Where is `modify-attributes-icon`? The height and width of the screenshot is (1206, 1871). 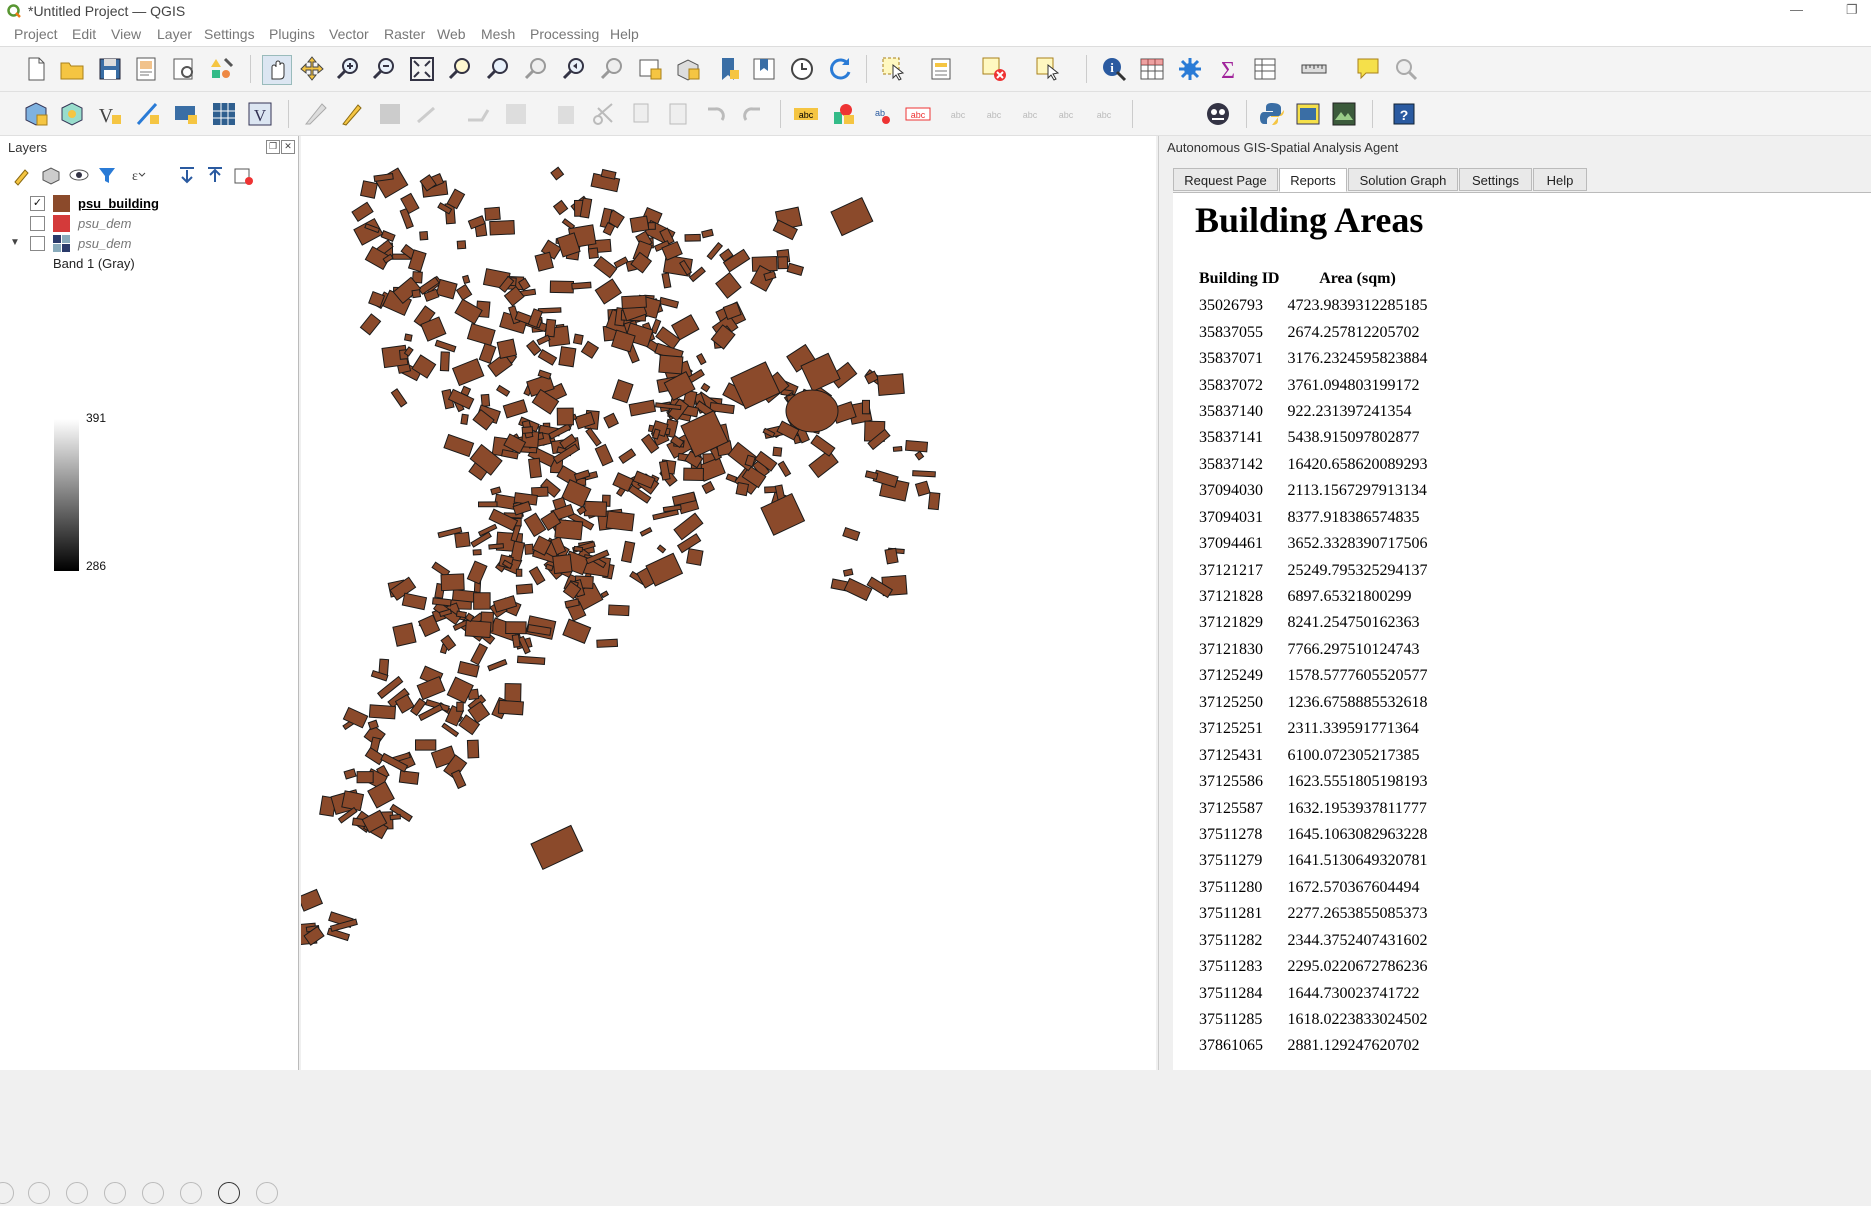 modify-attributes-icon is located at coordinates (516, 114).